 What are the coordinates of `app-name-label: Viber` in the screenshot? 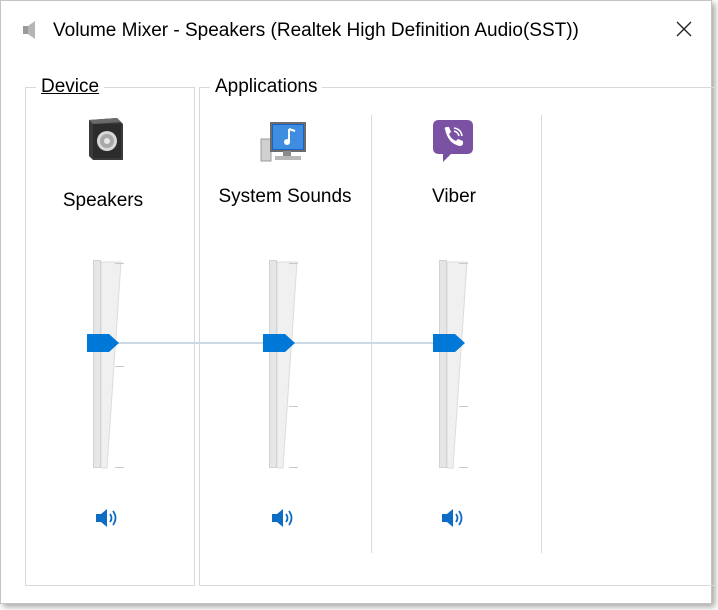 It's located at (453, 196).